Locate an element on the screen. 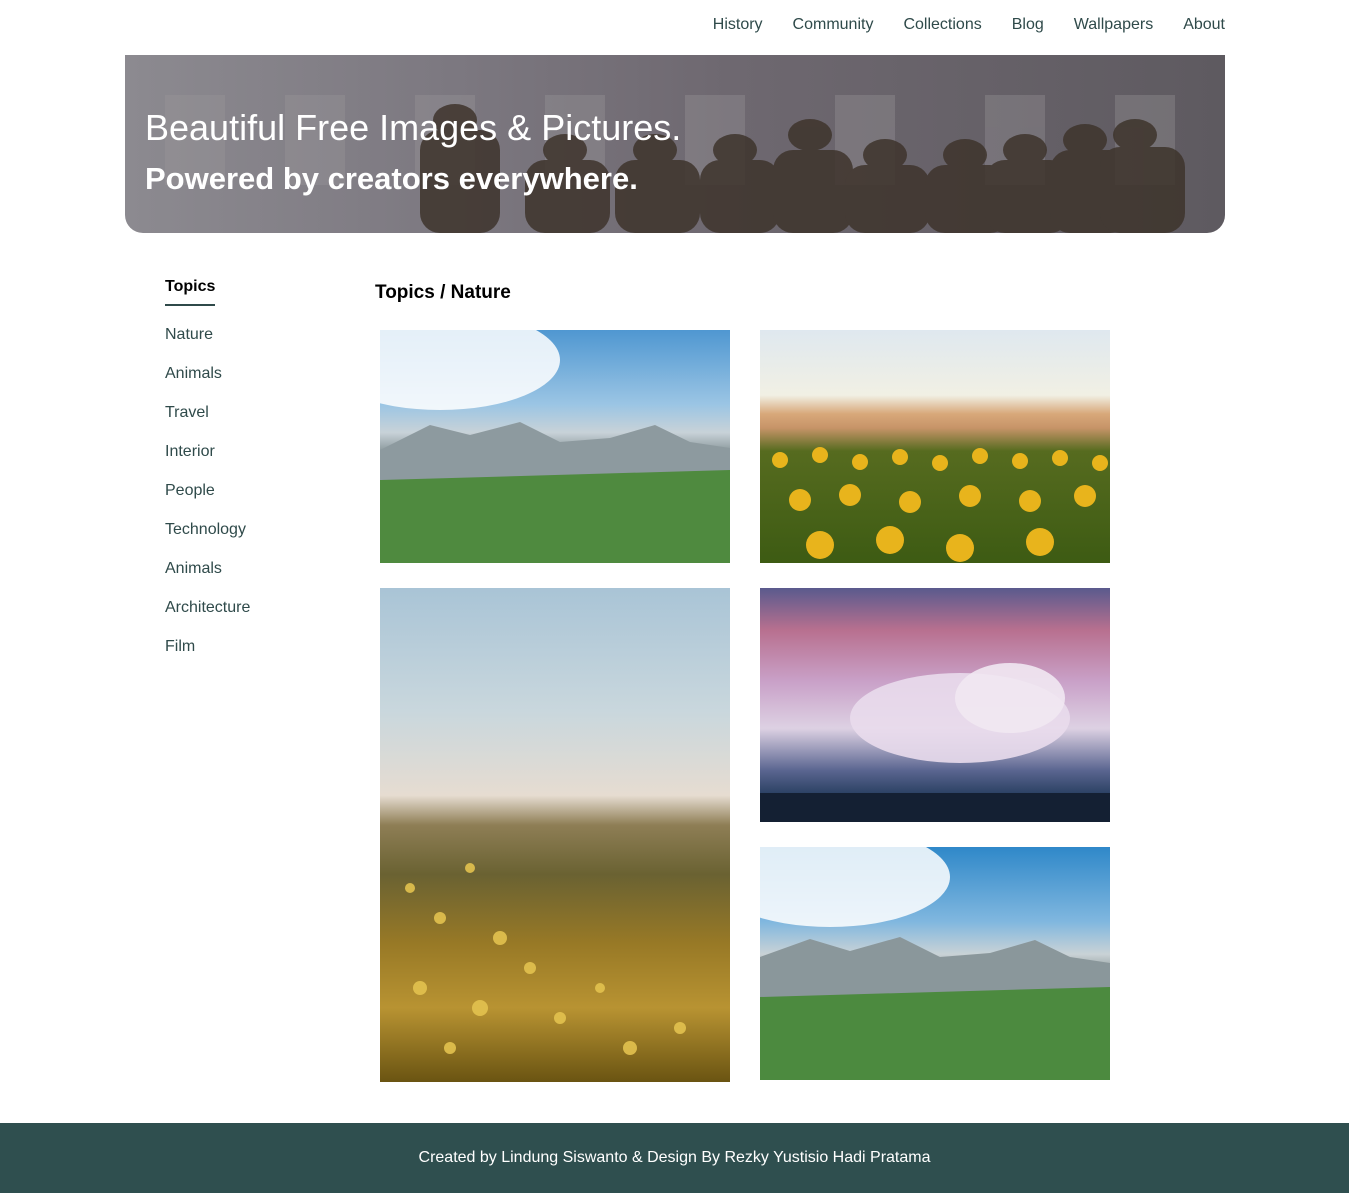 This screenshot has height=1193, width=1349. breadcrumb: Topics / Nature is located at coordinates (443, 292).